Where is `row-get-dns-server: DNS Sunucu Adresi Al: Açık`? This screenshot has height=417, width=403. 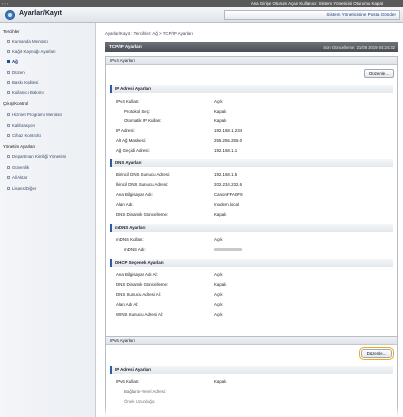 row-get-dns-server: DNS Sunucu Adresi Al: Açık is located at coordinates (169, 294).